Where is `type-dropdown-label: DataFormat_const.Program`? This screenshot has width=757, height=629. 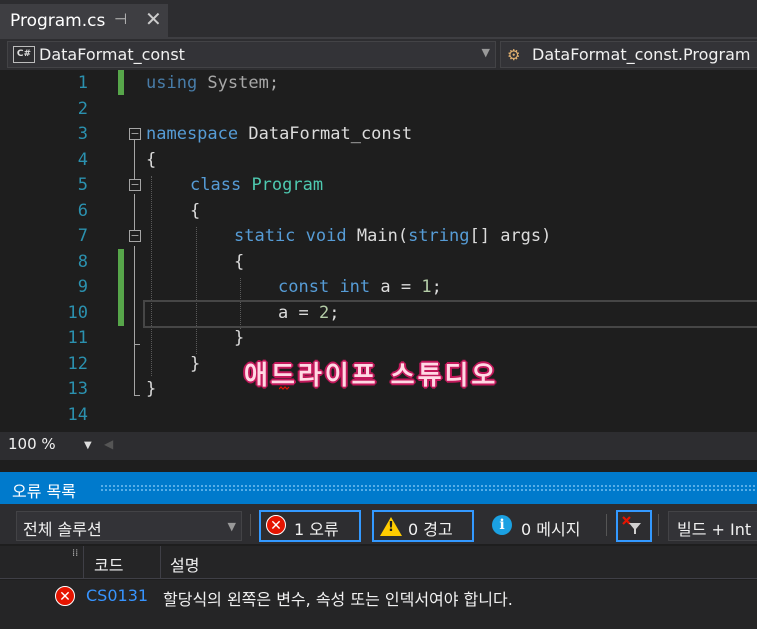
type-dropdown-label: DataFormat_const.Program is located at coordinates (641, 54).